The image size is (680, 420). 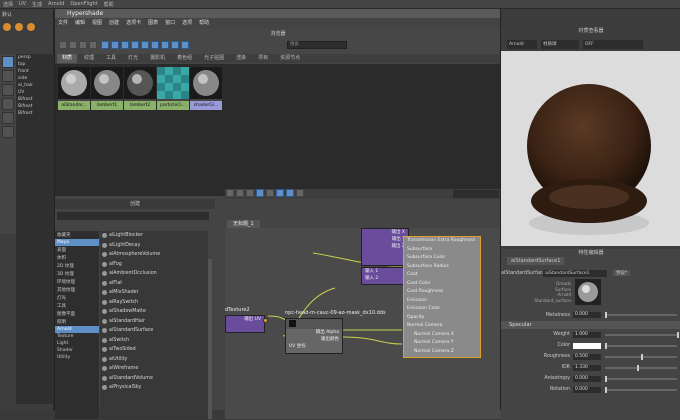 I want to click on attr-field: 0.000, so click(x=587, y=378).